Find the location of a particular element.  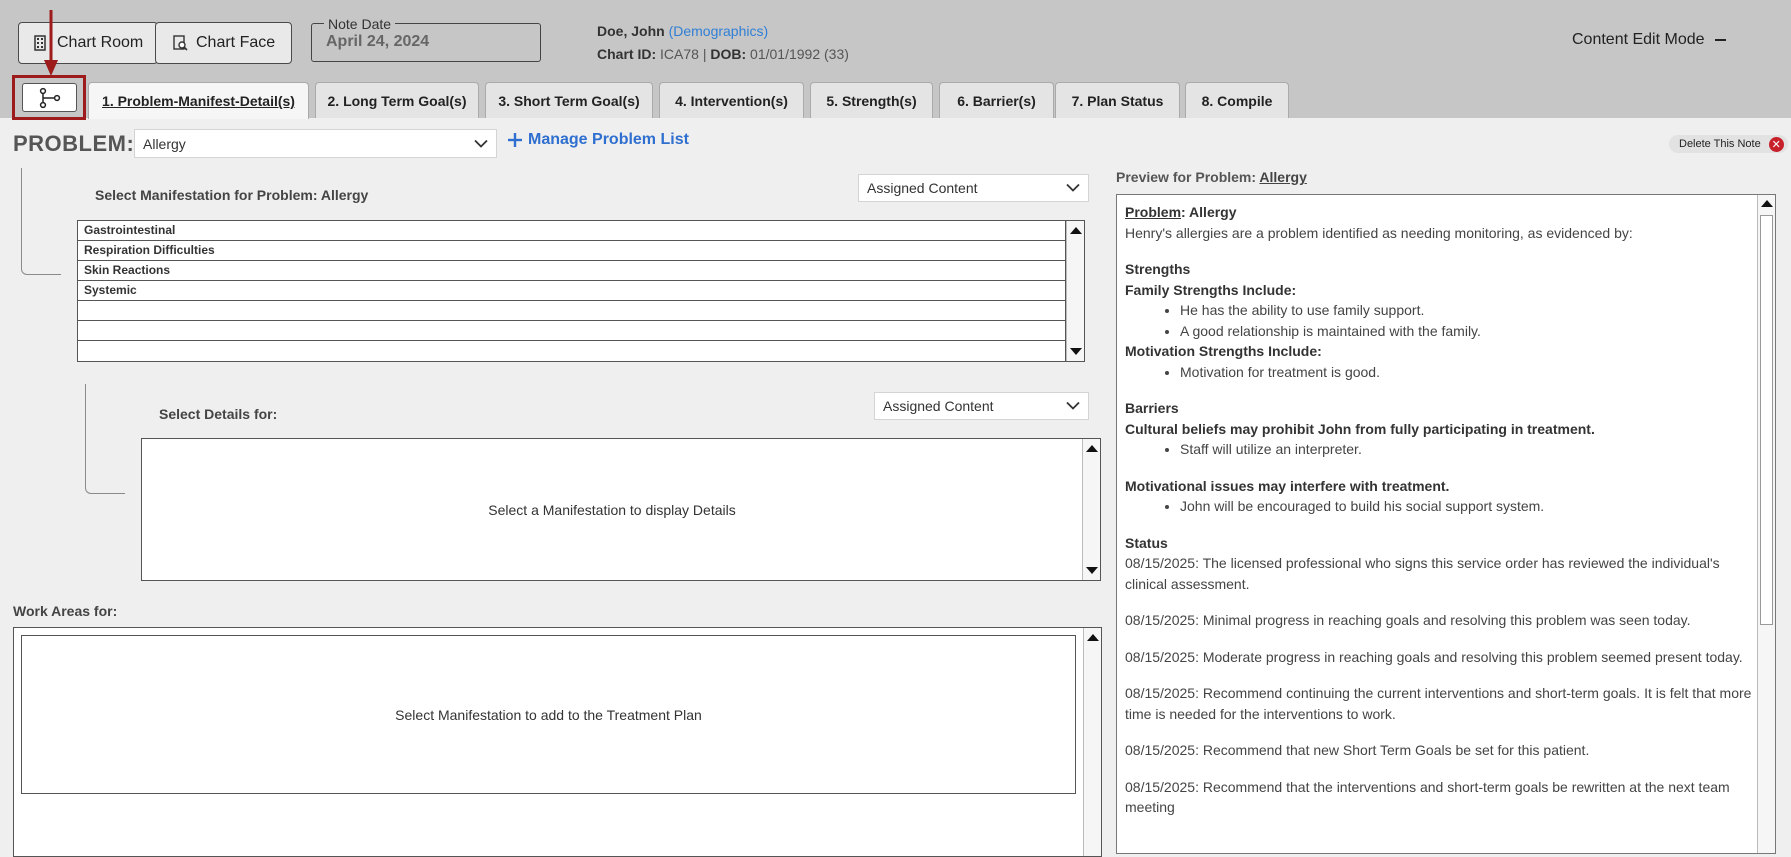

branch-icon is located at coordinates (49, 97).